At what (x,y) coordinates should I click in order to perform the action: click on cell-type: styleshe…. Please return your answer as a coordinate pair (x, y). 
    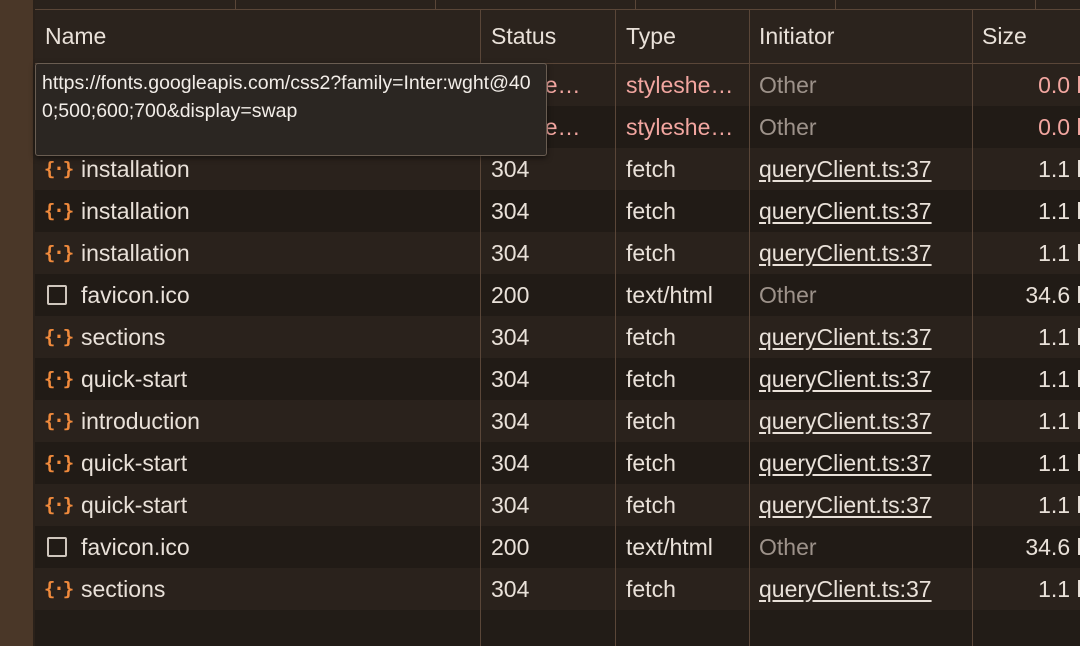
    Looking at the image, I should click on (680, 84).